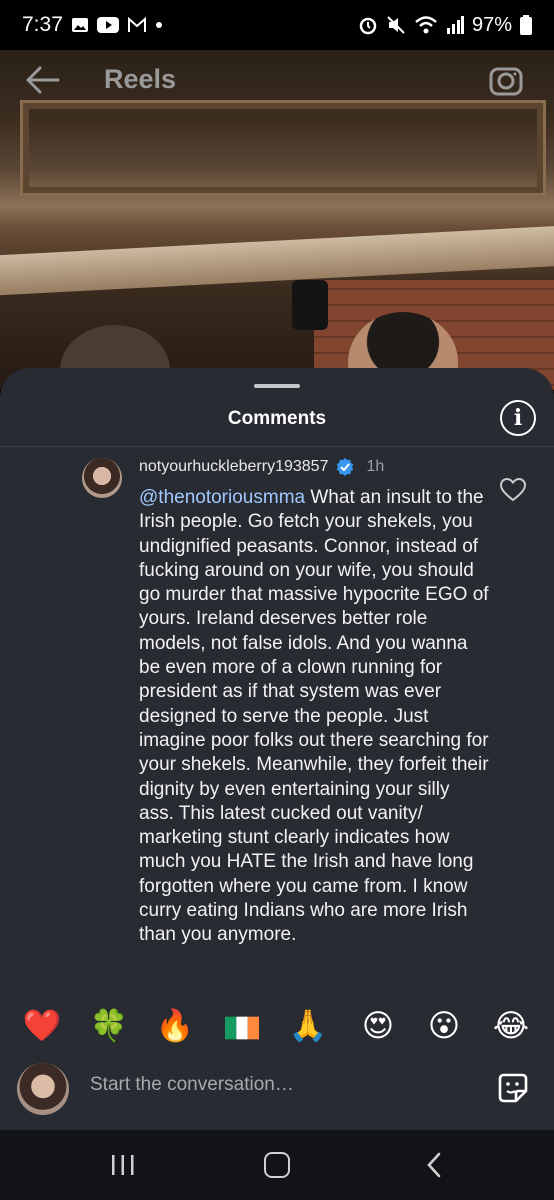 The height and width of the screenshot is (1200, 554). Describe the element at coordinates (345, 467) in the screenshot. I see `verified-badge-icon` at that location.